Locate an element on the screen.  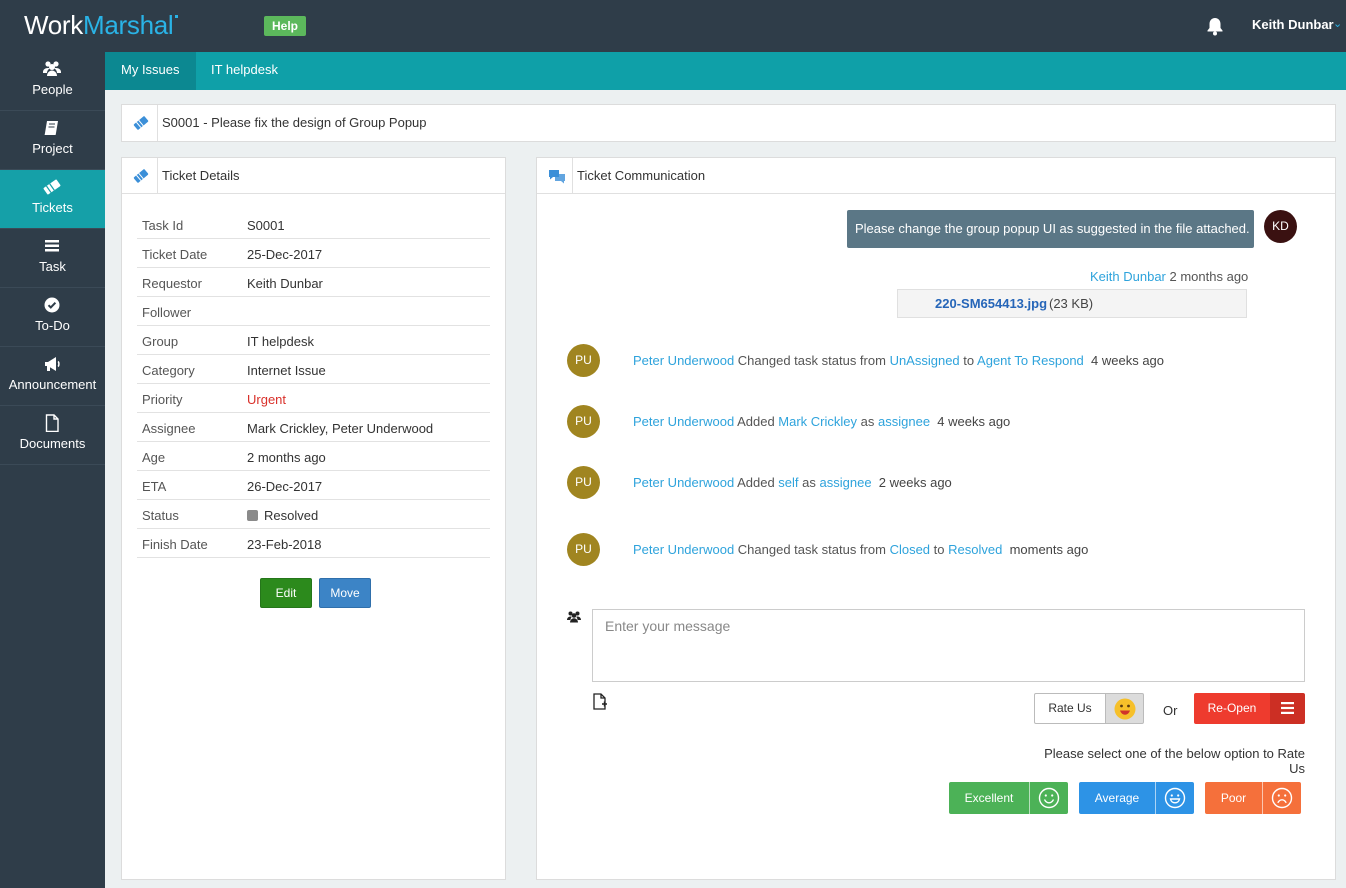
message-time: 2 months ago is located at coordinates (1209, 276).